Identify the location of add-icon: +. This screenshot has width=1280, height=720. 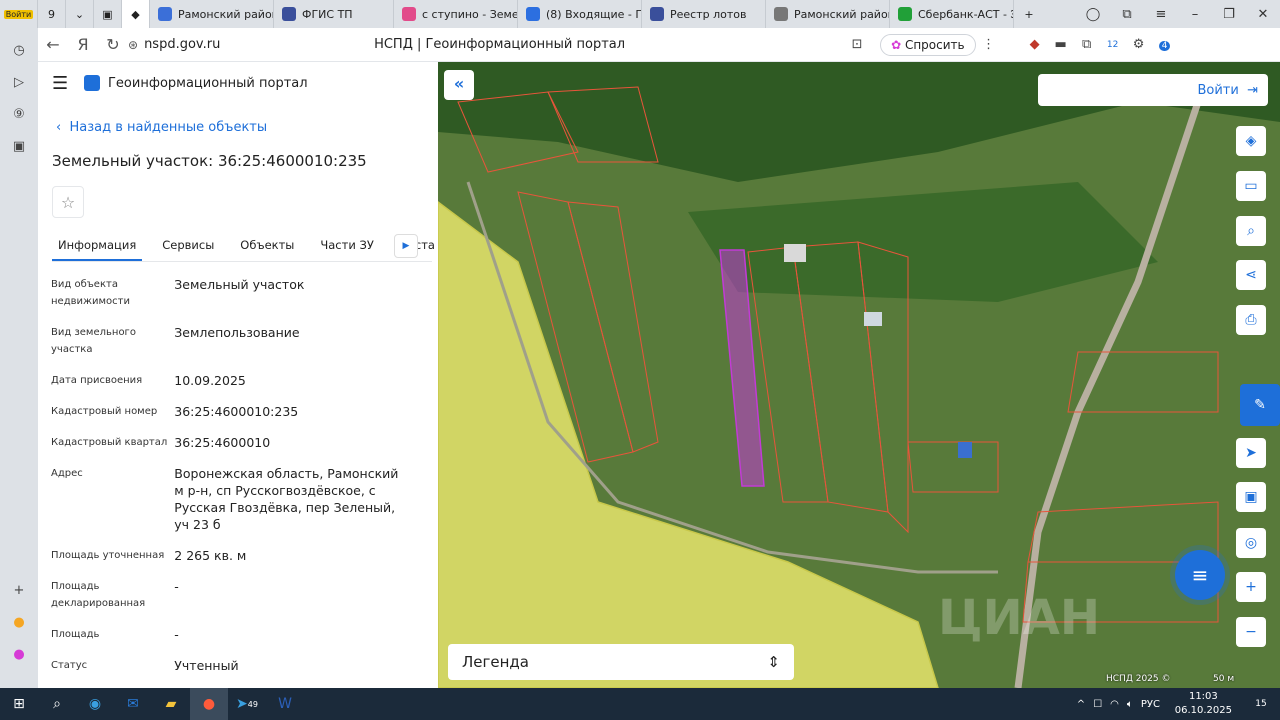
(19, 590).